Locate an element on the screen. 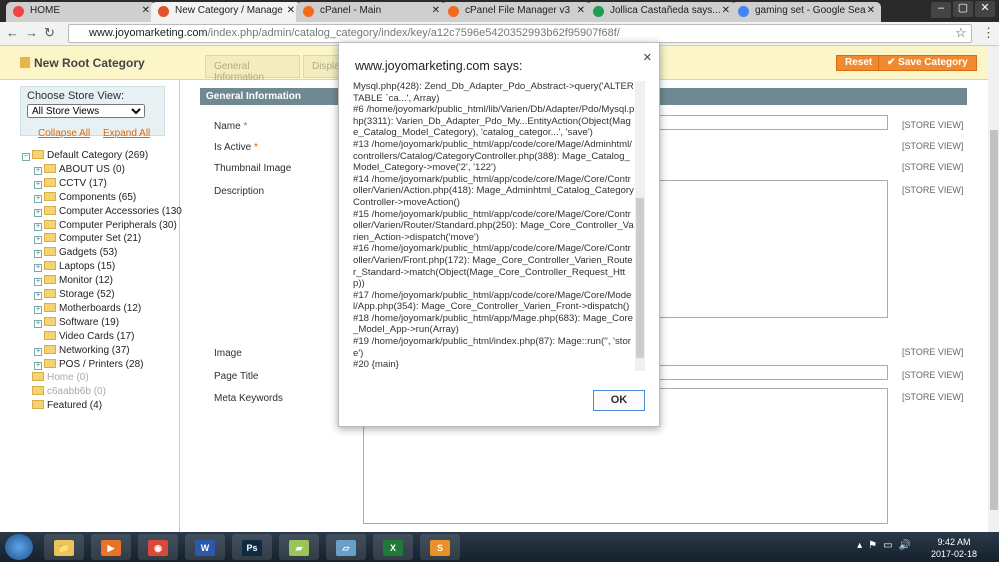 The height and width of the screenshot is (562, 999). start-button is located at coordinates (19, 547).